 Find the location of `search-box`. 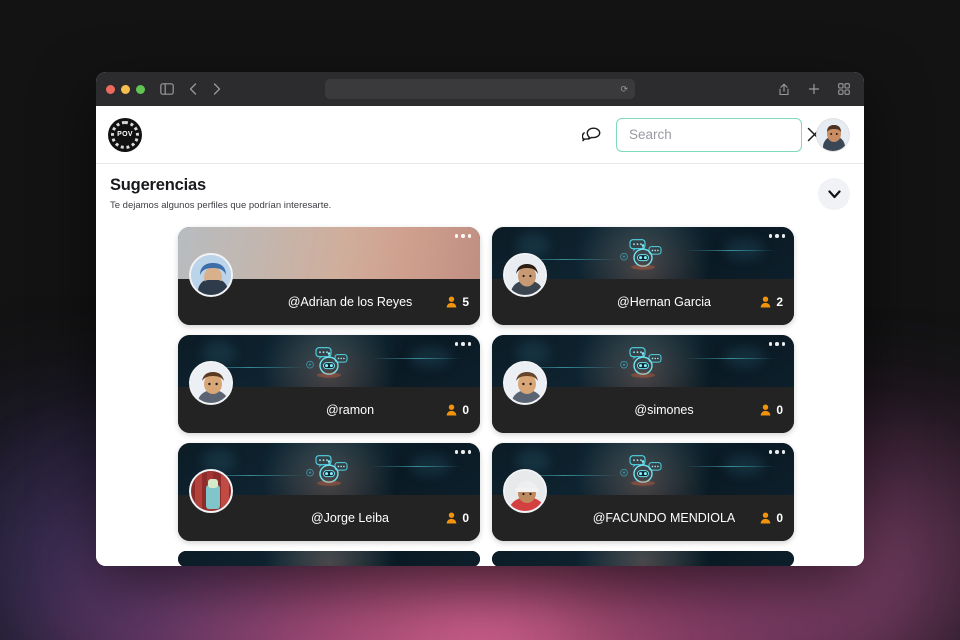

search-box is located at coordinates (719, 134).